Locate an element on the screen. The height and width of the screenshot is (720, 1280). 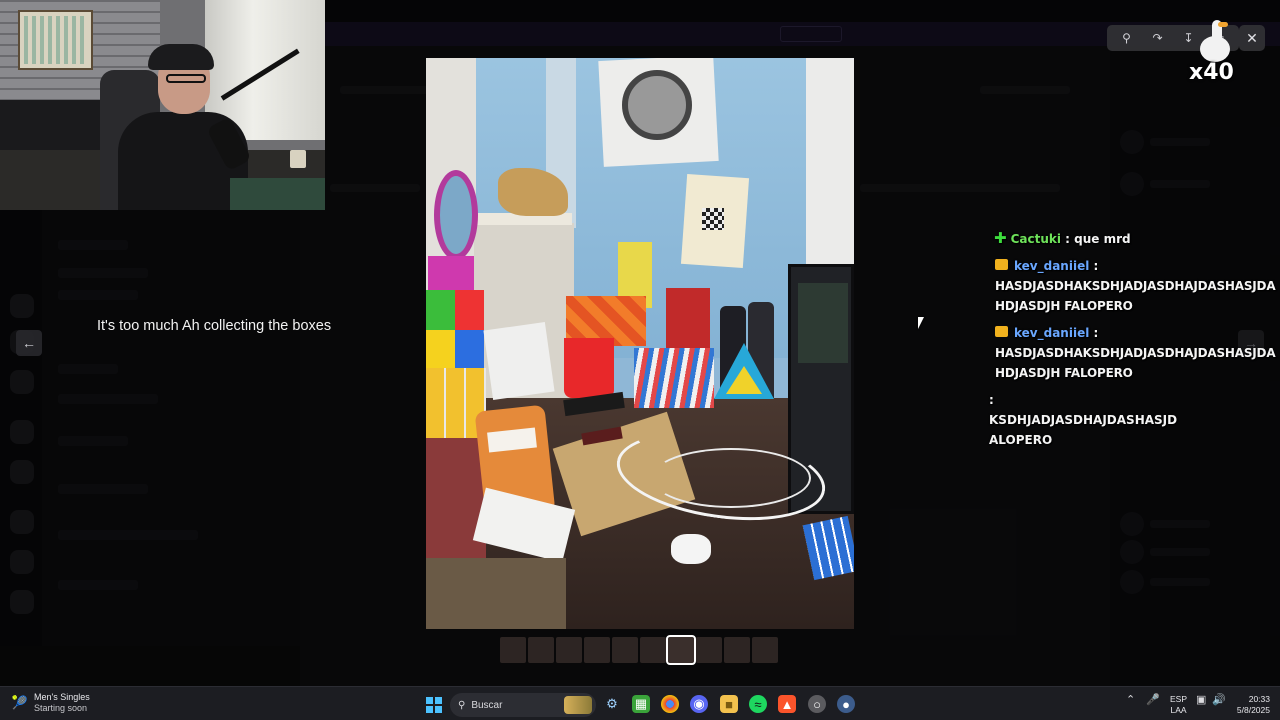
search-icon: ⚲ is located at coordinates (462, 705).